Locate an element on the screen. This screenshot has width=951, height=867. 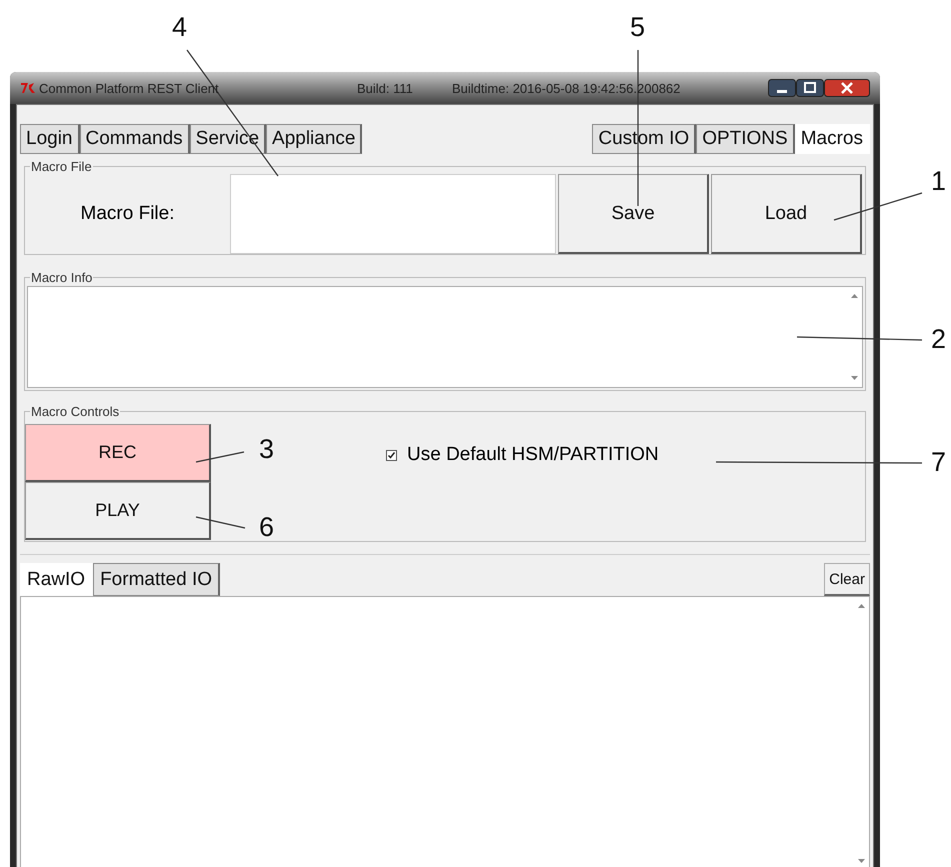
callout-number: 5 is located at coordinates (638, 27).